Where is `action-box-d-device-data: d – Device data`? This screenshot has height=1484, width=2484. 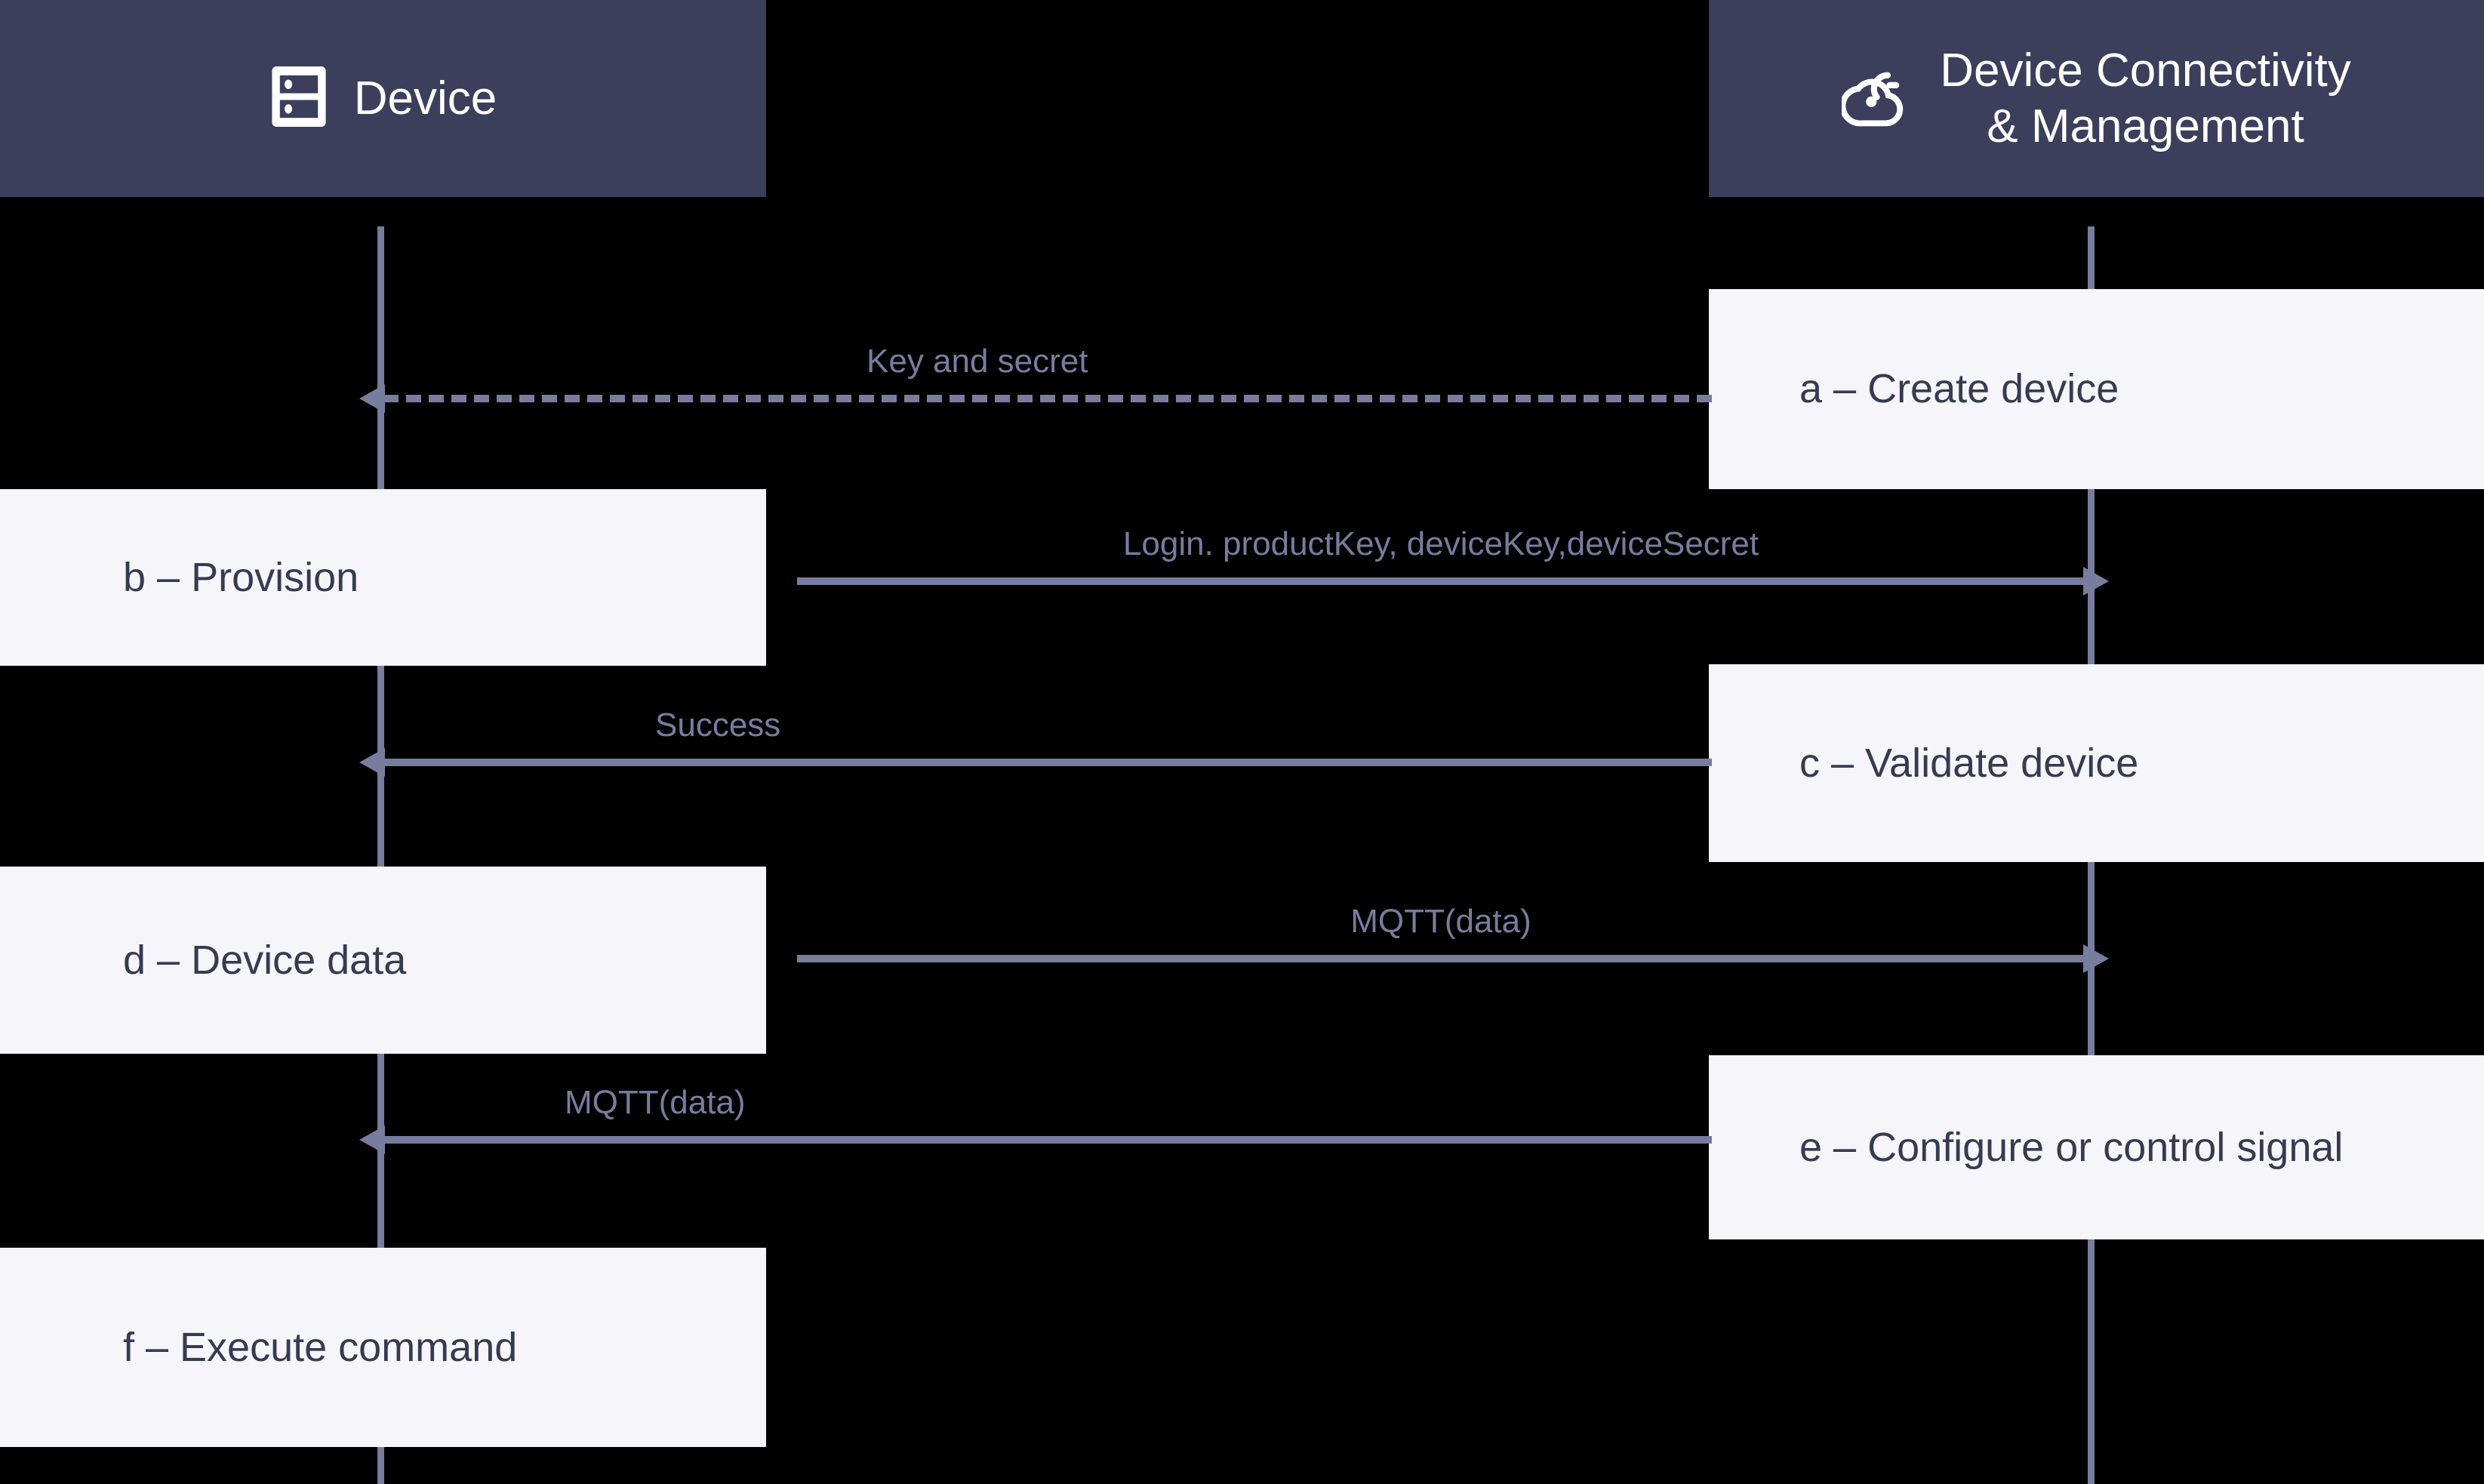
action-box-d-device-data: d – Device data is located at coordinates (383, 960).